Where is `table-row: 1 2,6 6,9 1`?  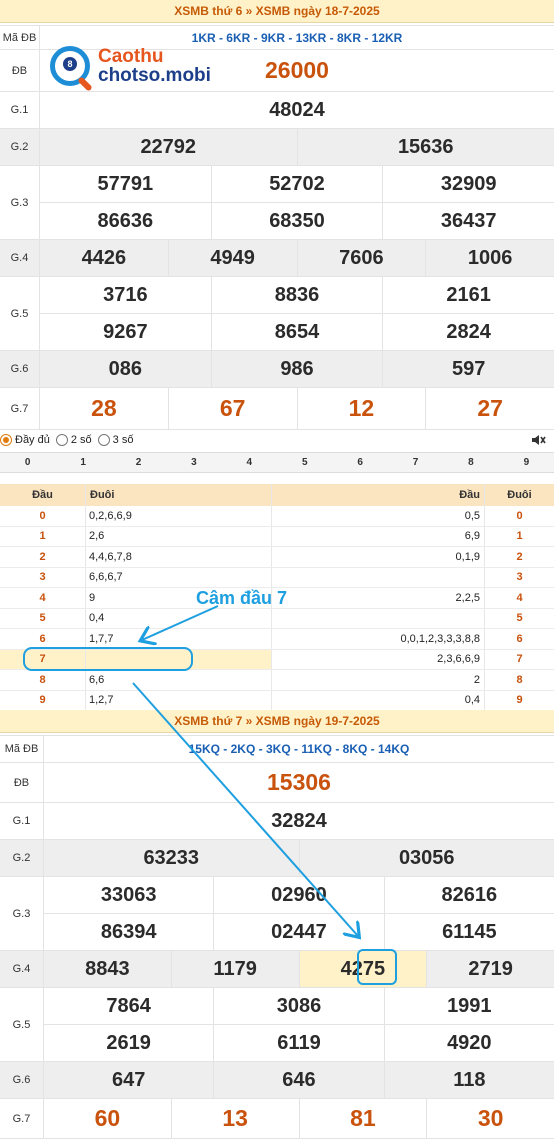
table-row: 1 2,6 6,9 1 is located at coordinates (277, 536).